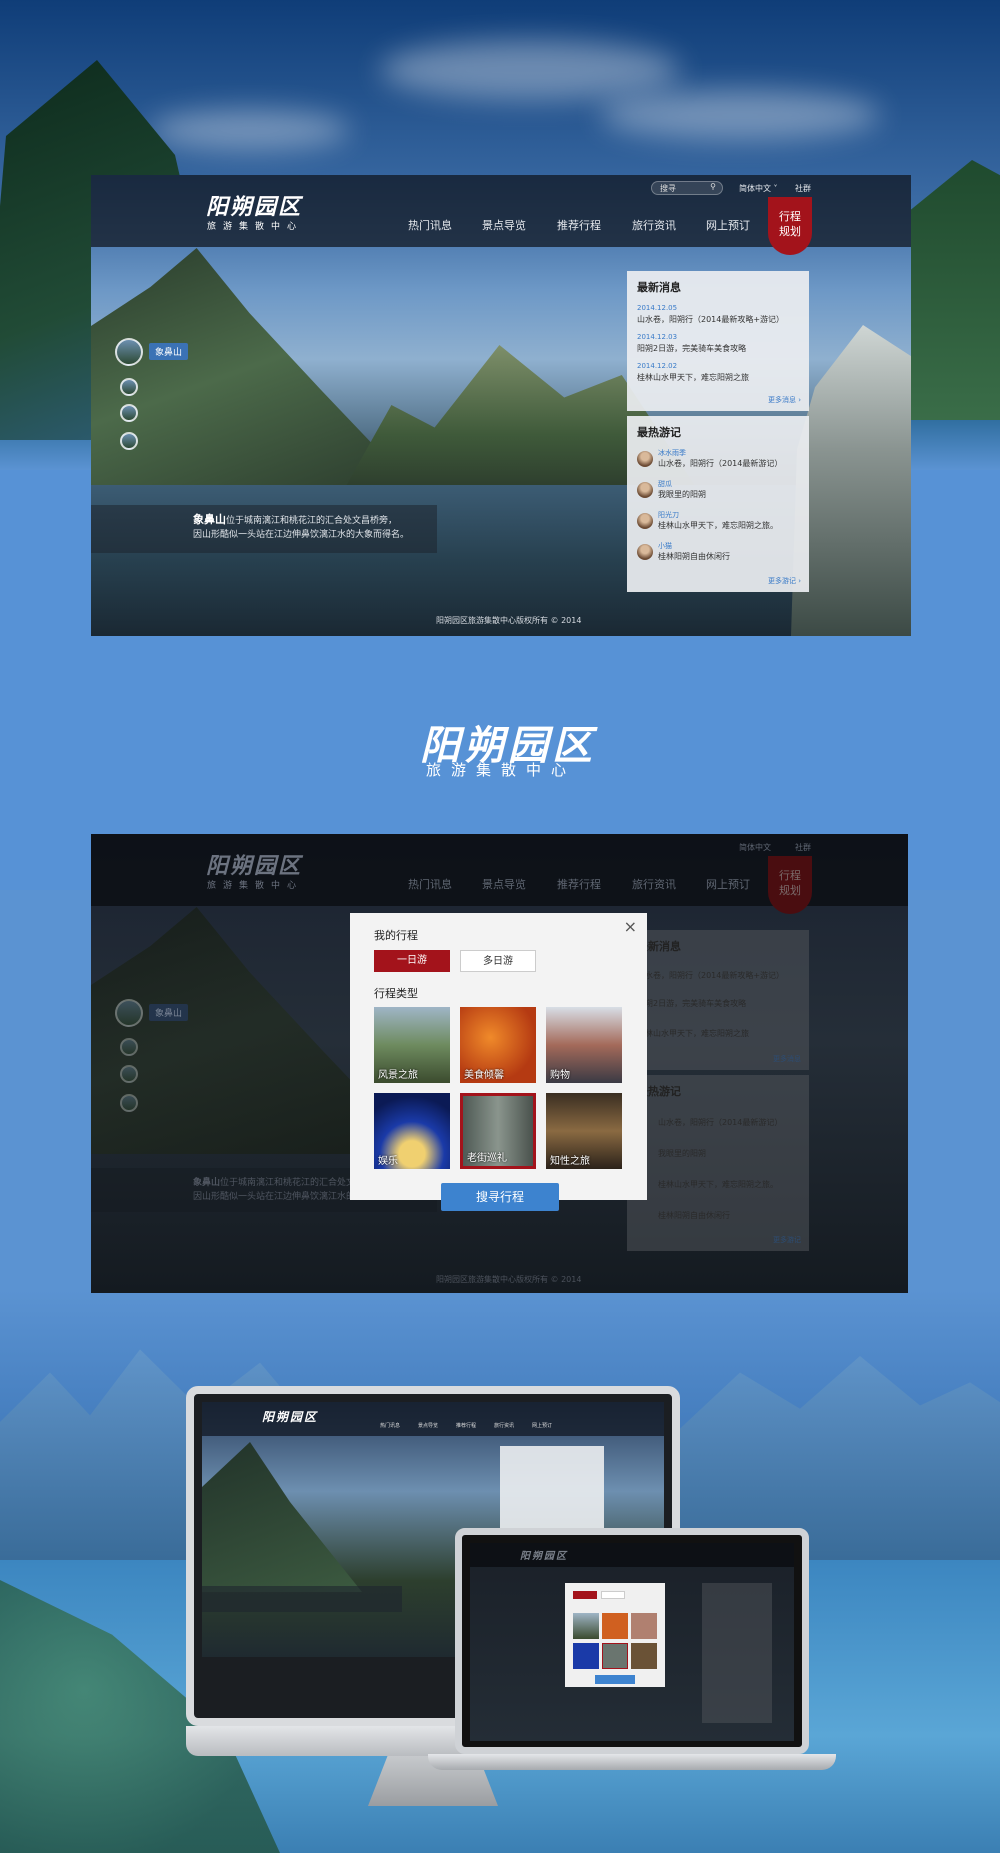  I want to click on category-cultural-tour: 知性之旅, so click(584, 1131).